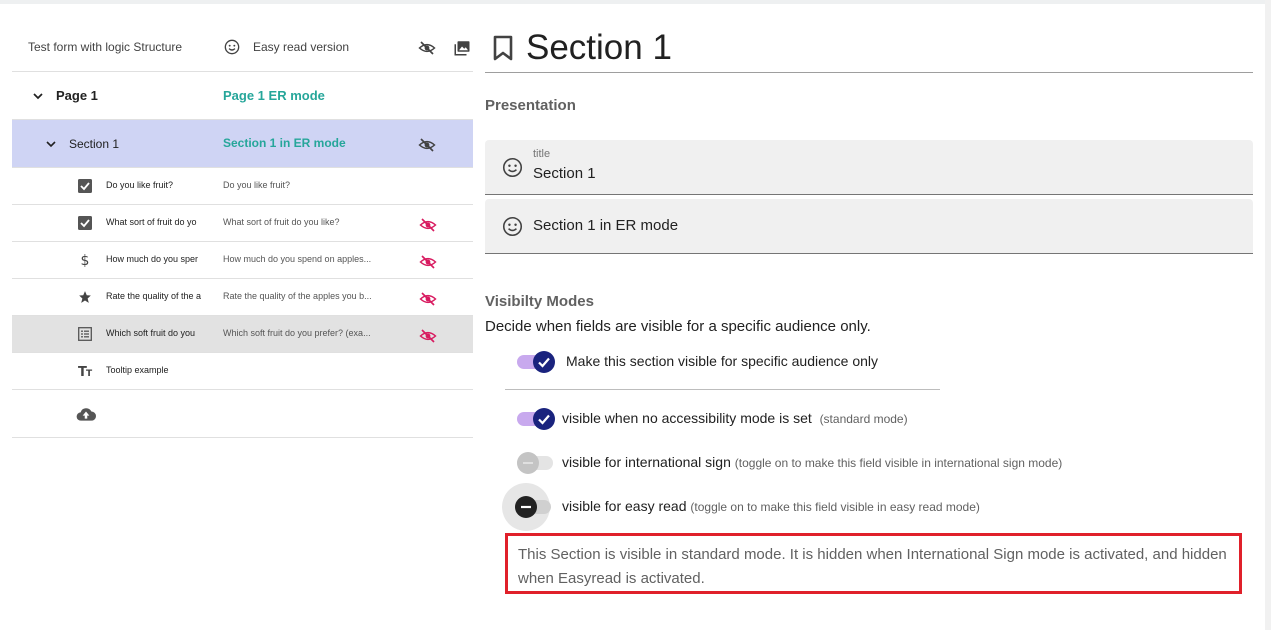 This screenshot has height=630, width=1271. What do you see at coordinates (94, 144) in the screenshot?
I see `section-name: Section 1` at bounding box center [94, 144].